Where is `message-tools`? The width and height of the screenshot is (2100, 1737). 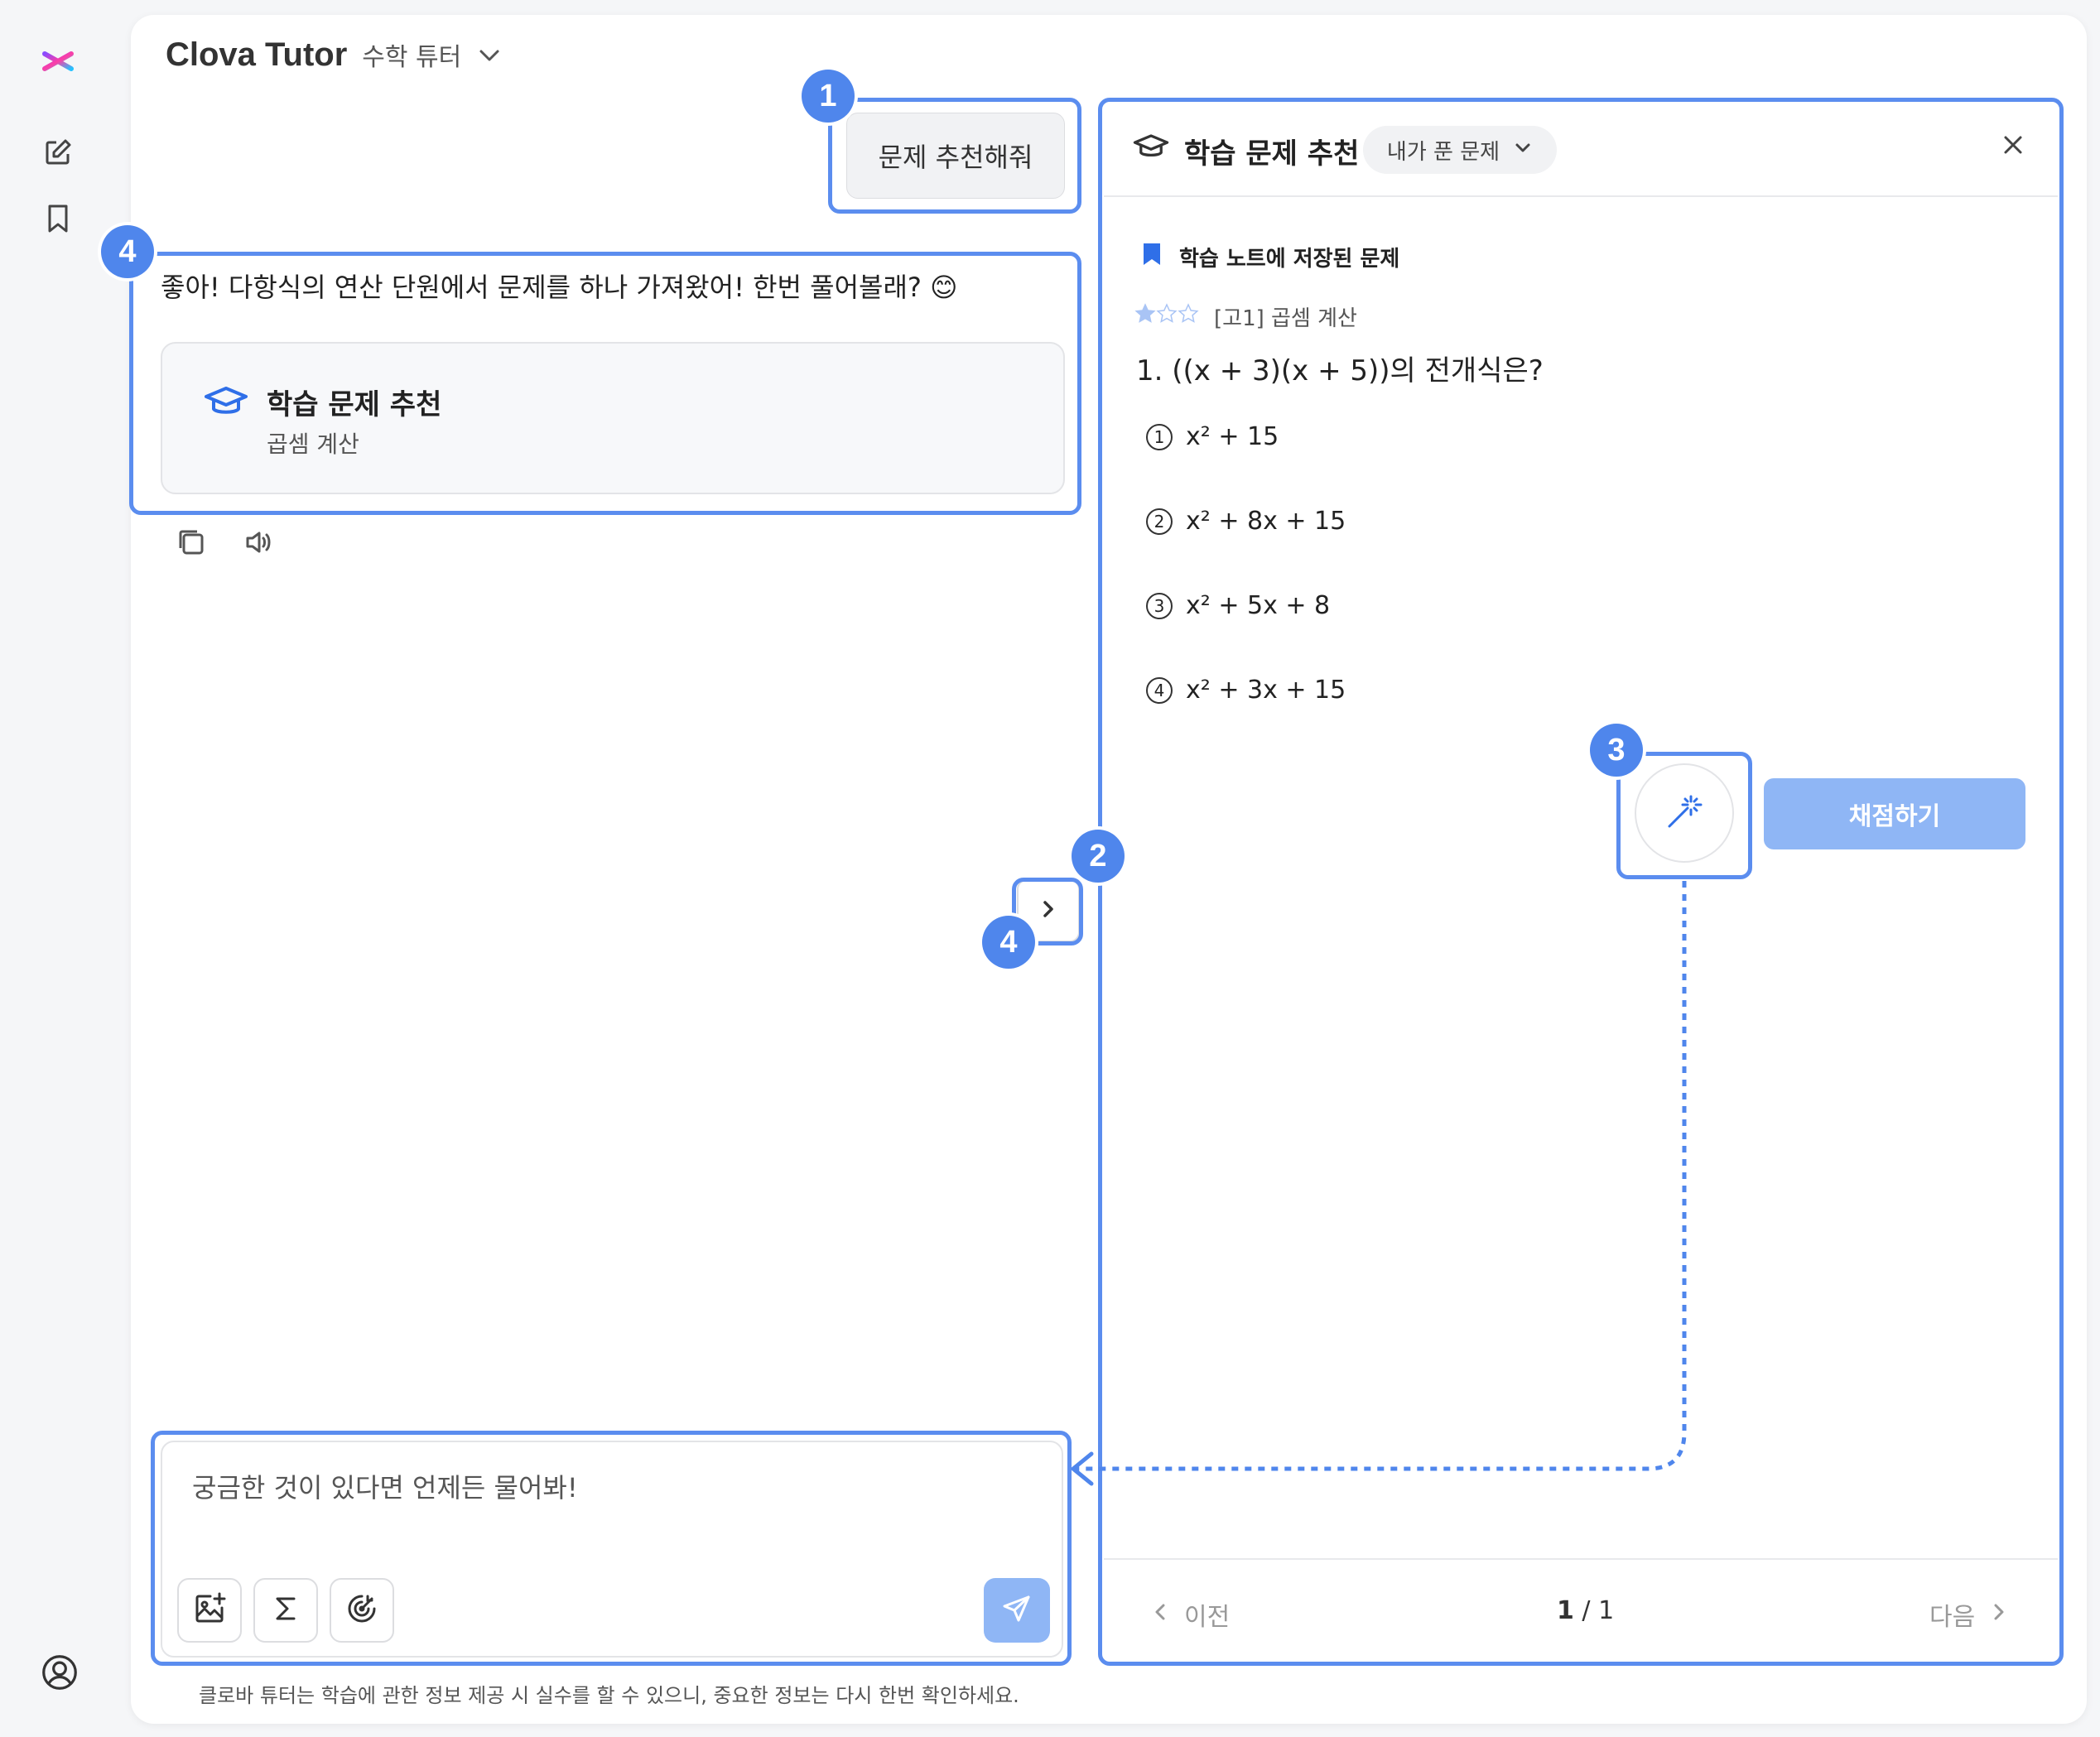
message-tools is located at coordinates (225, 544).